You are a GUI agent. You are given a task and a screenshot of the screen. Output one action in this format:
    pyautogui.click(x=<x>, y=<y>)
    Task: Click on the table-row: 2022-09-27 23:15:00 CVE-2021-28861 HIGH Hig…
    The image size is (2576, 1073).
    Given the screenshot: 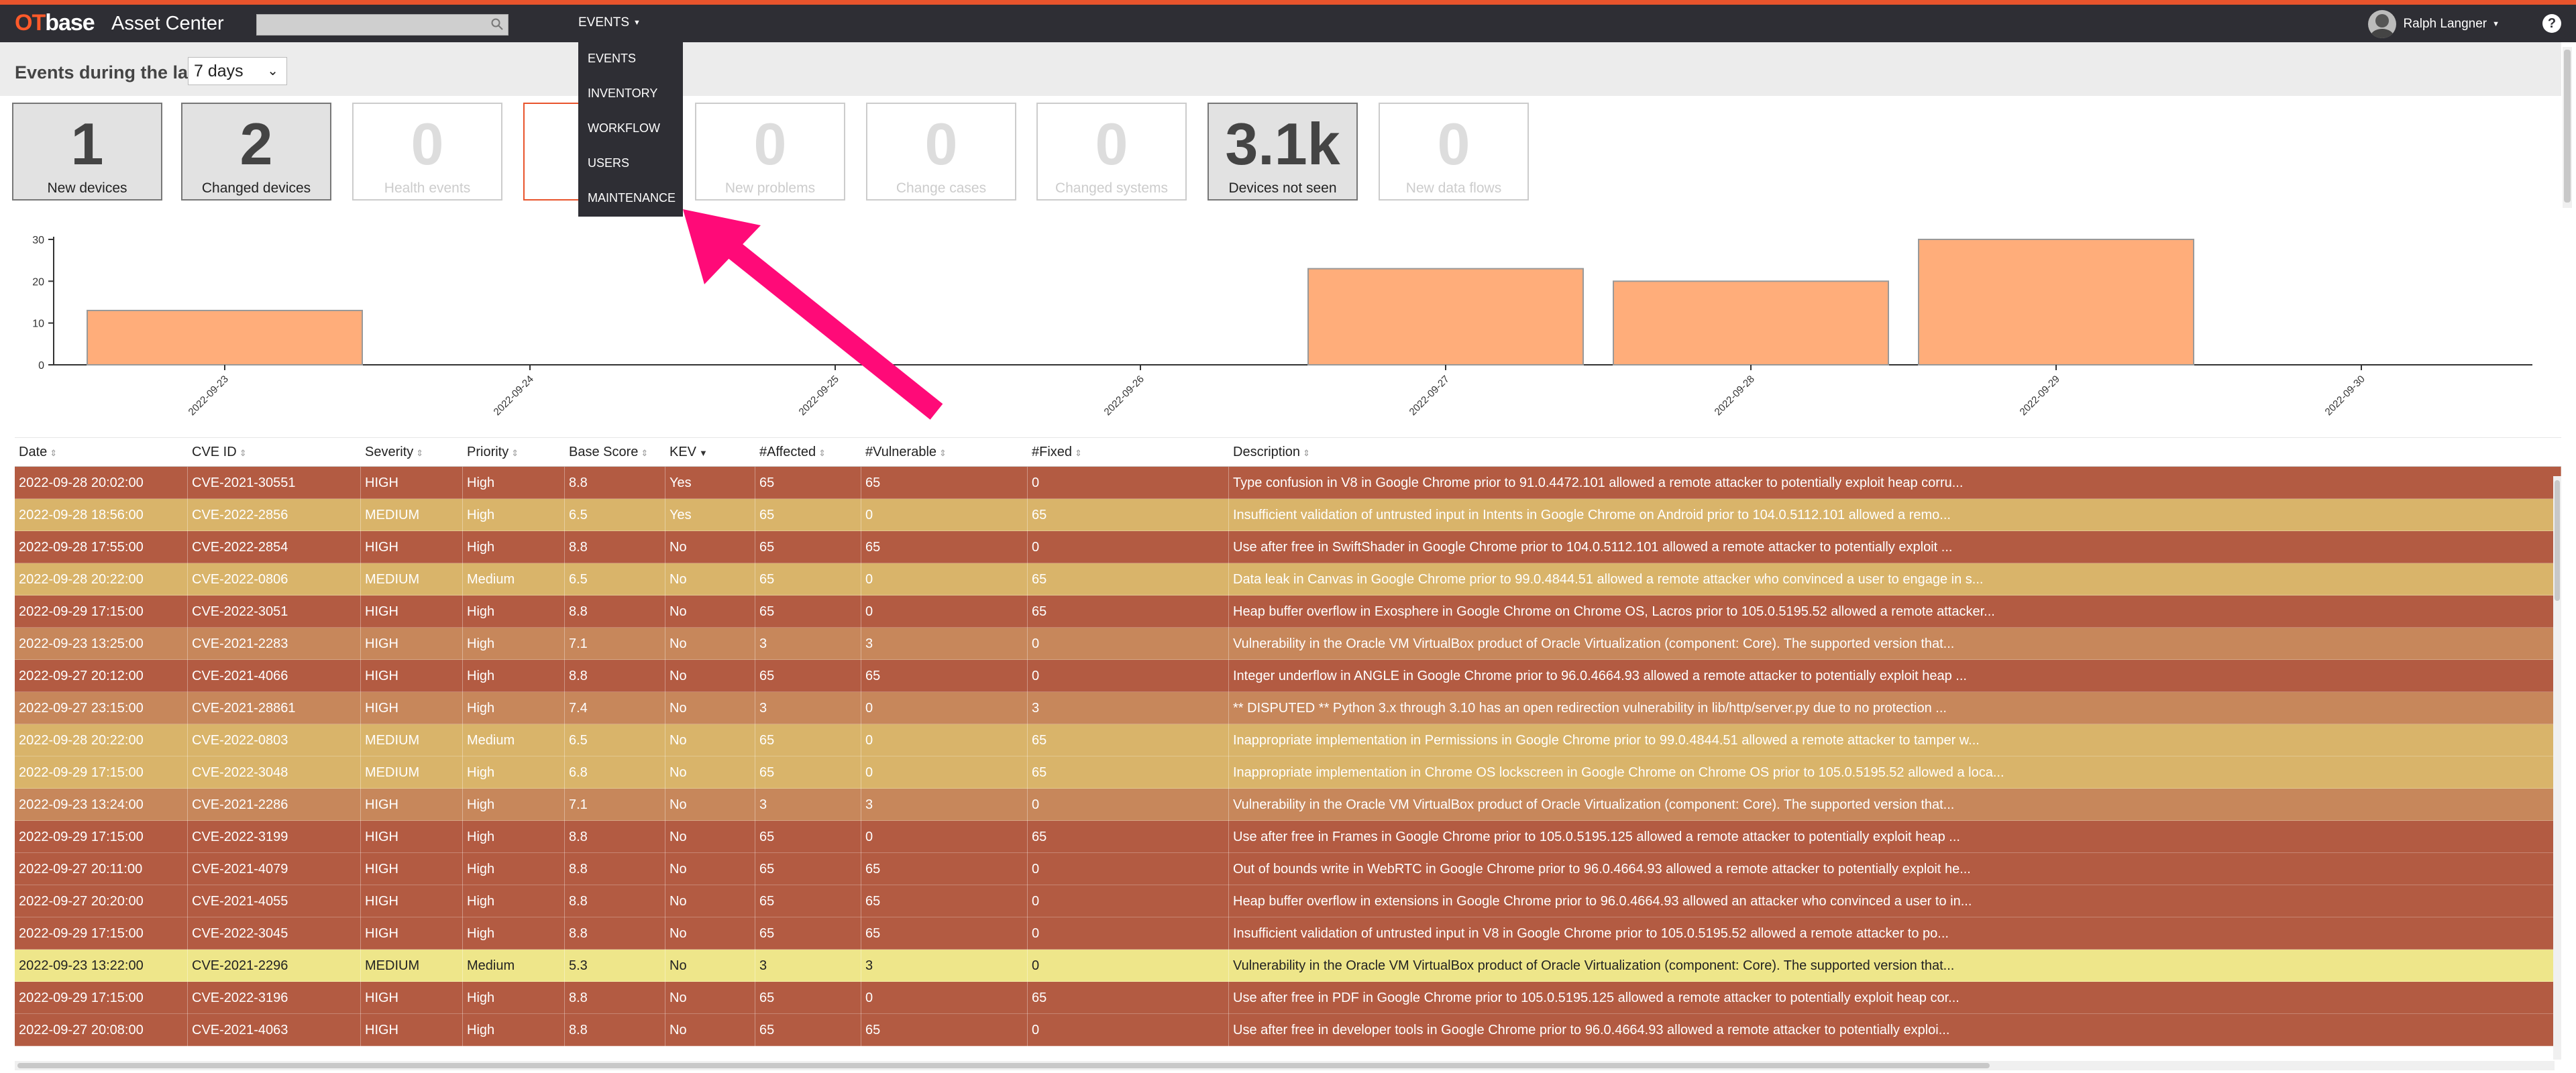 What is the action you would take?
    pyautogui.click(x=1288, y=707)
    